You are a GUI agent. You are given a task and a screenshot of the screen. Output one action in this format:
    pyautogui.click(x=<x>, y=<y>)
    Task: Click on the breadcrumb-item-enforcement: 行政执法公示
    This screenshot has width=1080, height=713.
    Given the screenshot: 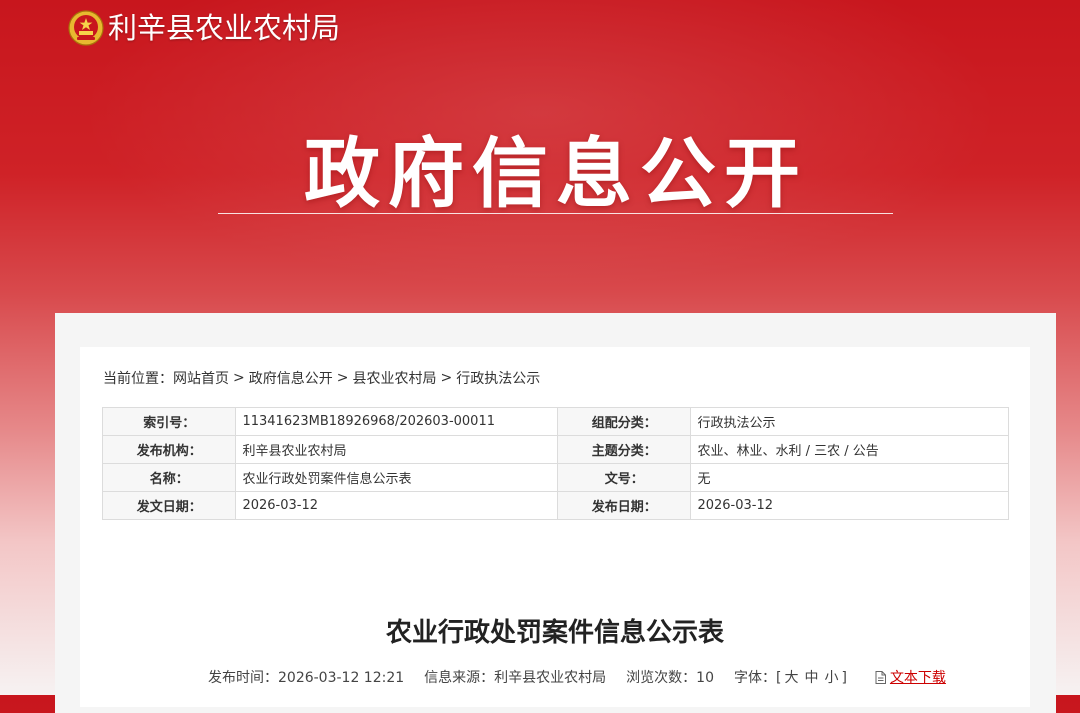 What is the action you would take?
    pyautogui.click(x=498, y=378)
    